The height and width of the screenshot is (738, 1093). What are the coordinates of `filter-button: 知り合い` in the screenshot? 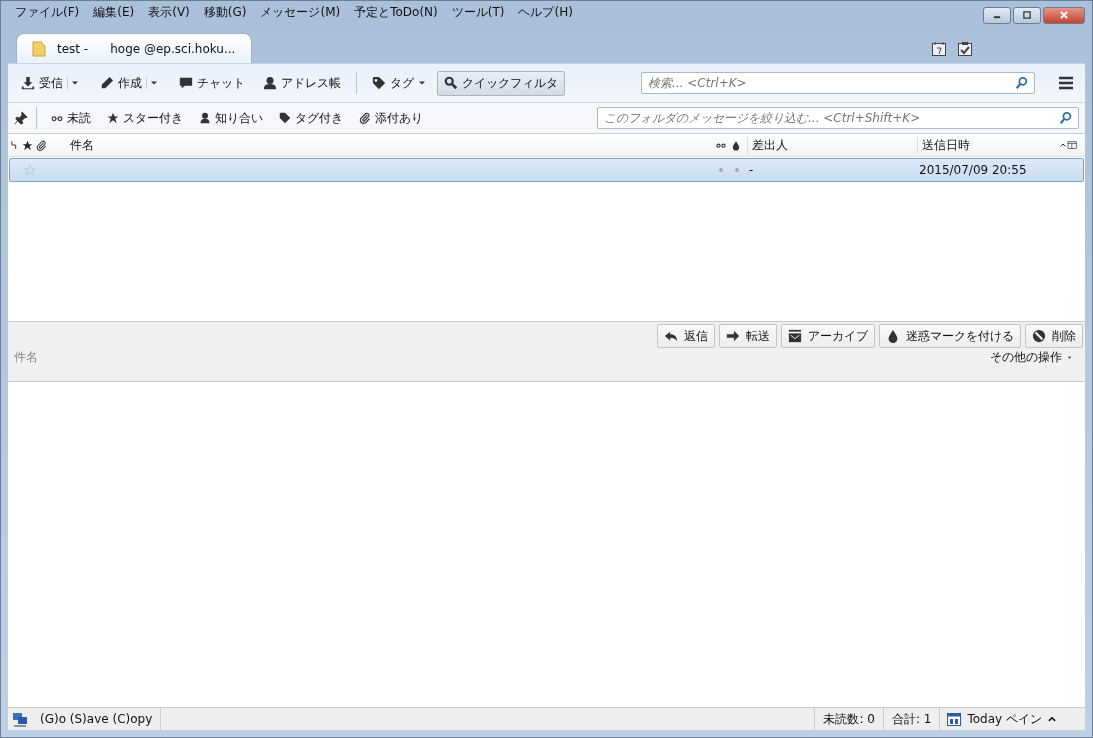 It's located at (231, 118).